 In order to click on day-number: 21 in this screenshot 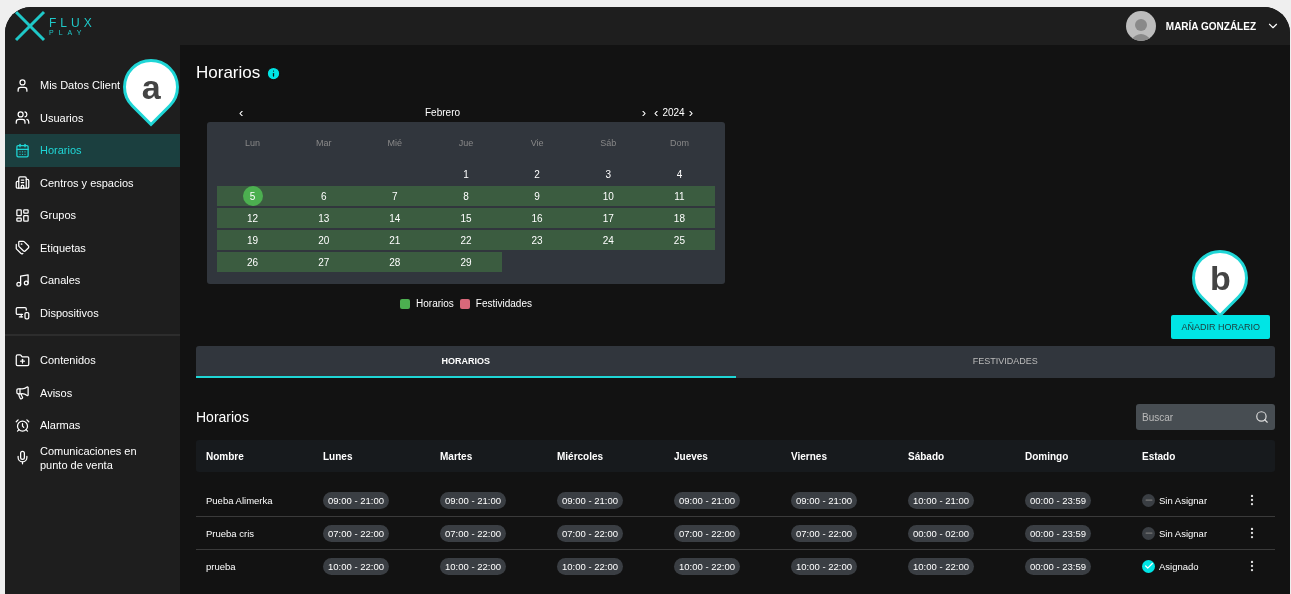, I will do `click(395, 240)`.